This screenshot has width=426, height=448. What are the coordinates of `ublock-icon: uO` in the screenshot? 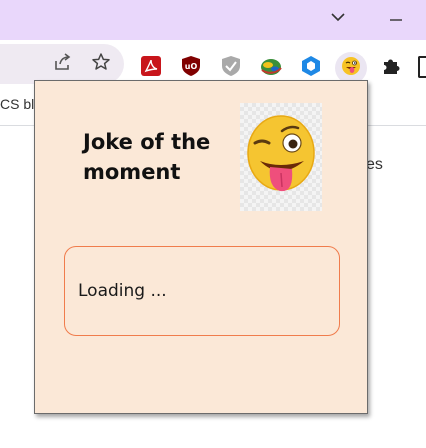 It's located at (191, 68).